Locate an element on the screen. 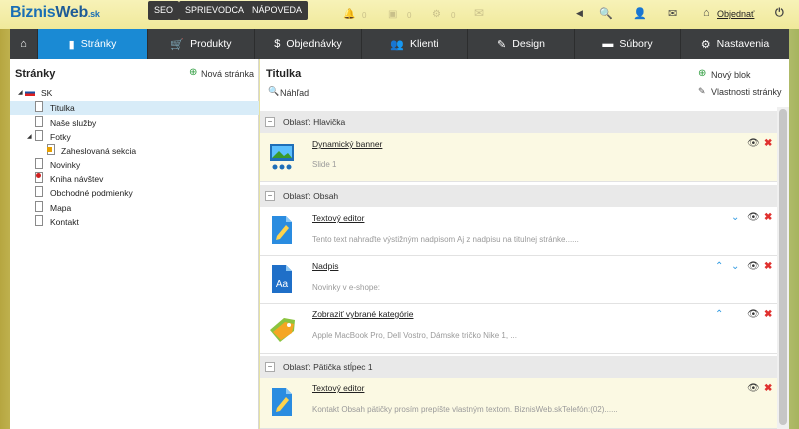 Image resolution: width=799 pixels, height=429 pixels. store-icon: ⌂ is located at coordinates (706, 13).